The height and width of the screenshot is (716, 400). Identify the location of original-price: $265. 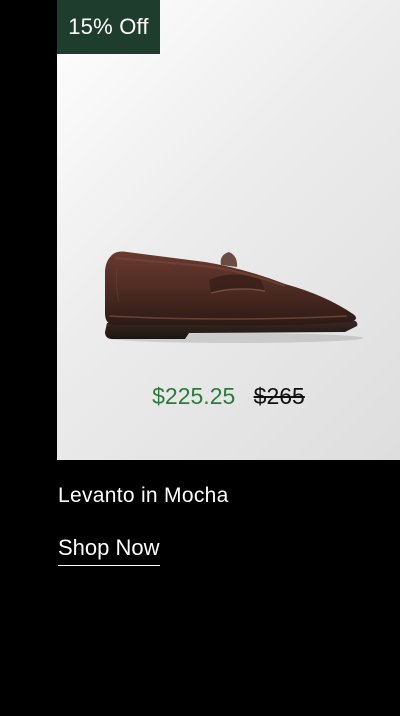
(279, 396).